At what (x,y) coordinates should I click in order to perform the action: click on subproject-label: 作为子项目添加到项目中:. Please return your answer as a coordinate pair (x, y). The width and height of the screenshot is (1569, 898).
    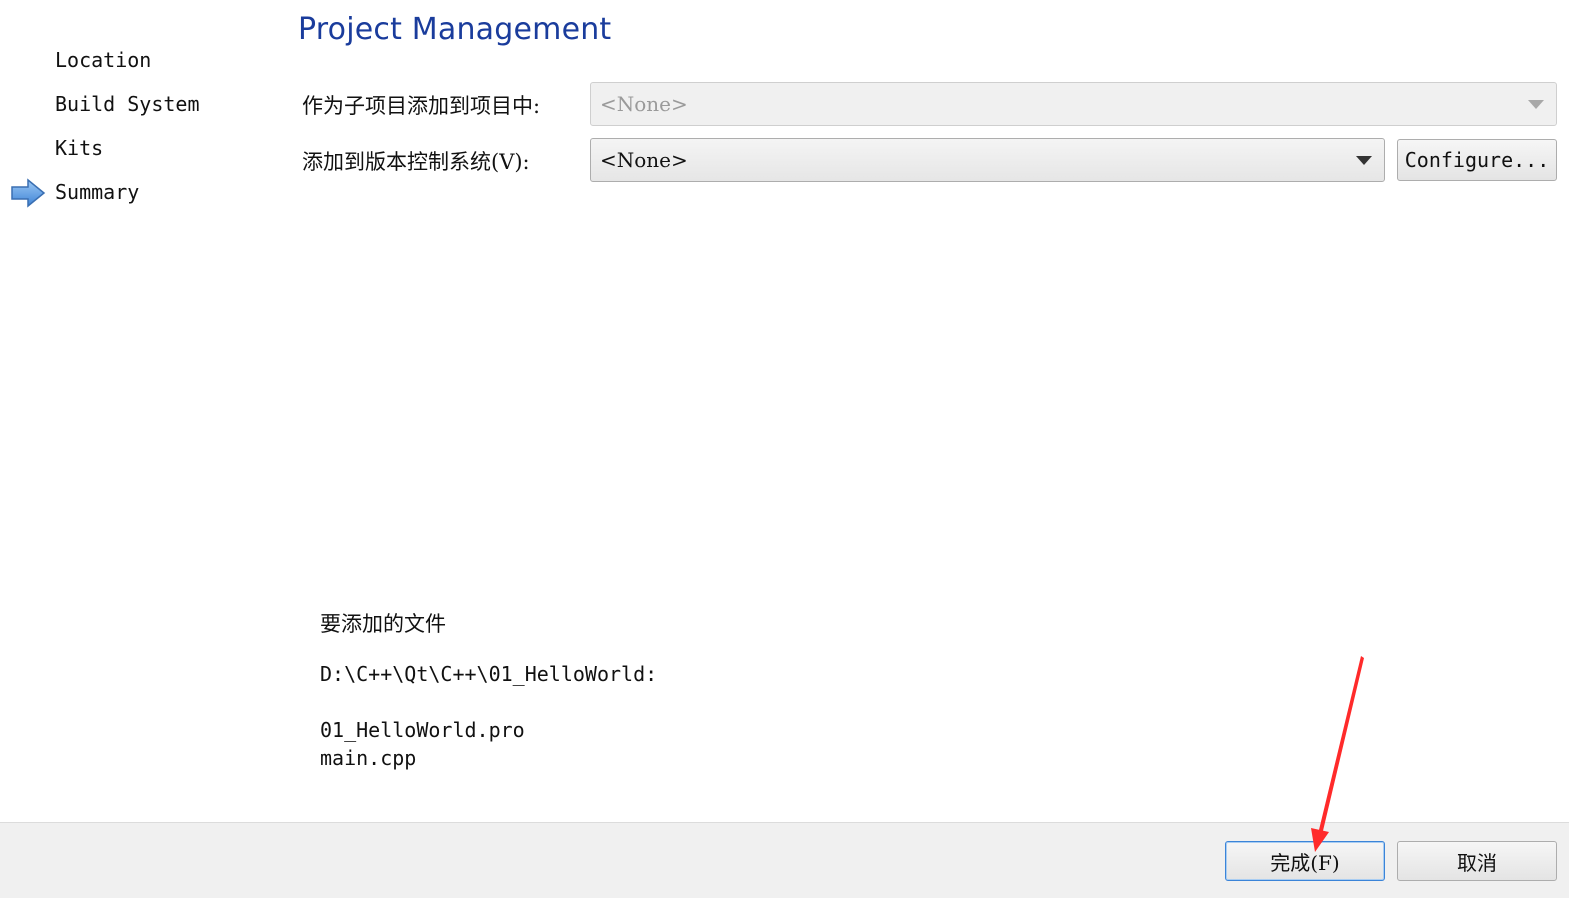
    Looking at the image, I should click on (421, 106).